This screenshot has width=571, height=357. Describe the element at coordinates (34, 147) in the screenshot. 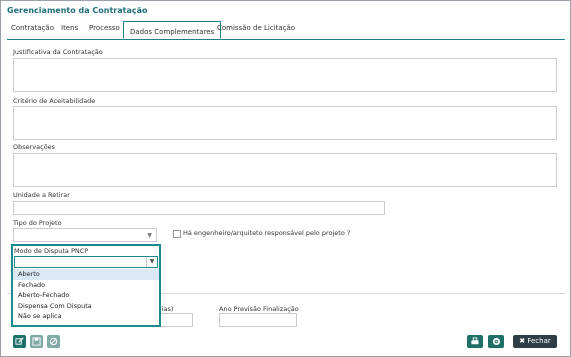

I see `observacoes-label: Observações` at that location.